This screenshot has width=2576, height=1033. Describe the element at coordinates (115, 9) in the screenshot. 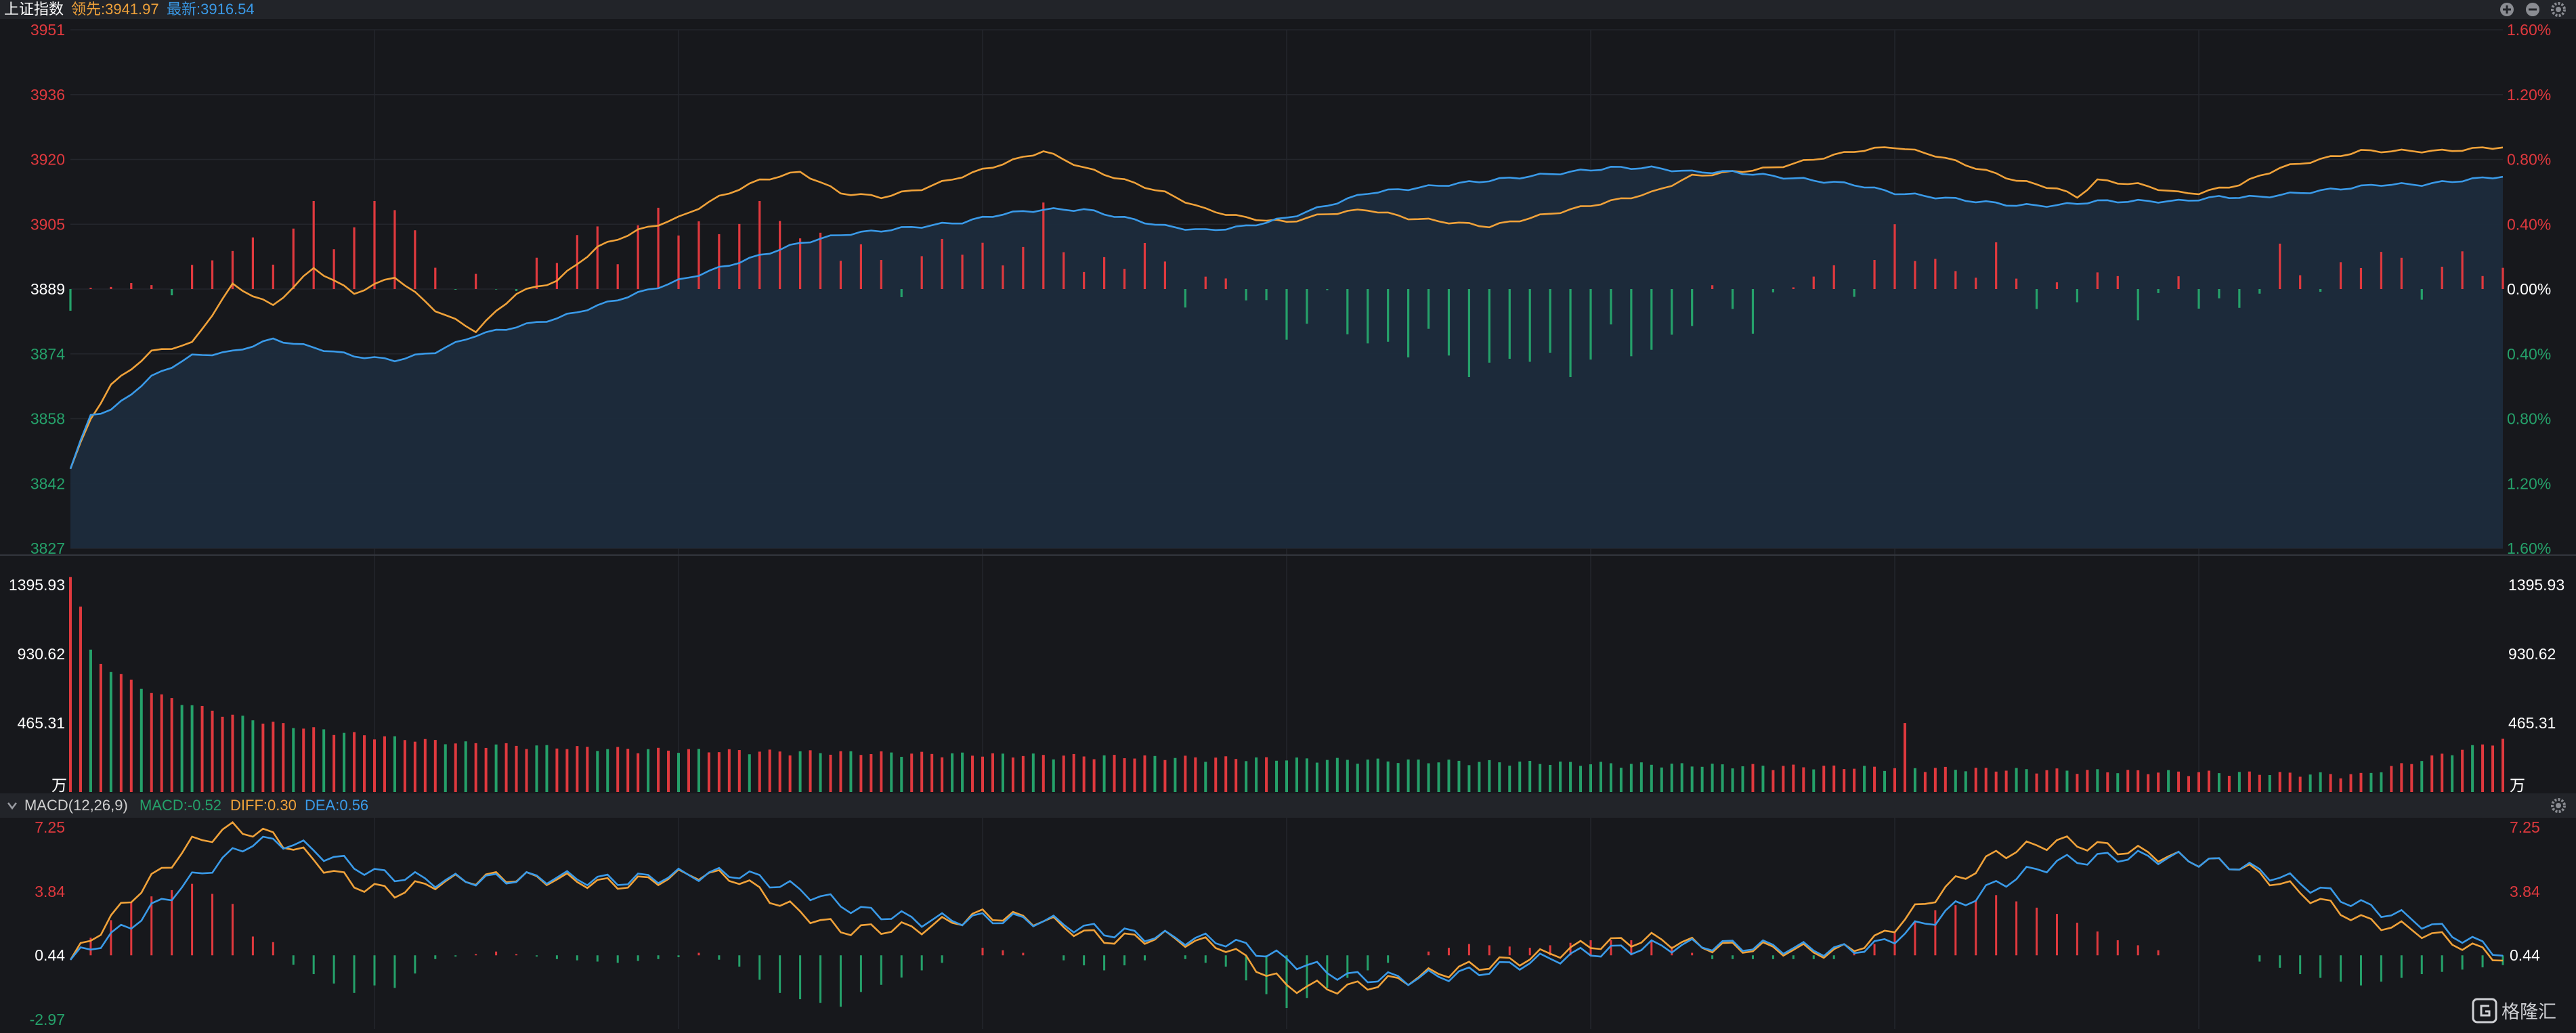

I see `leading-label: 领先:3941.97` at that location.